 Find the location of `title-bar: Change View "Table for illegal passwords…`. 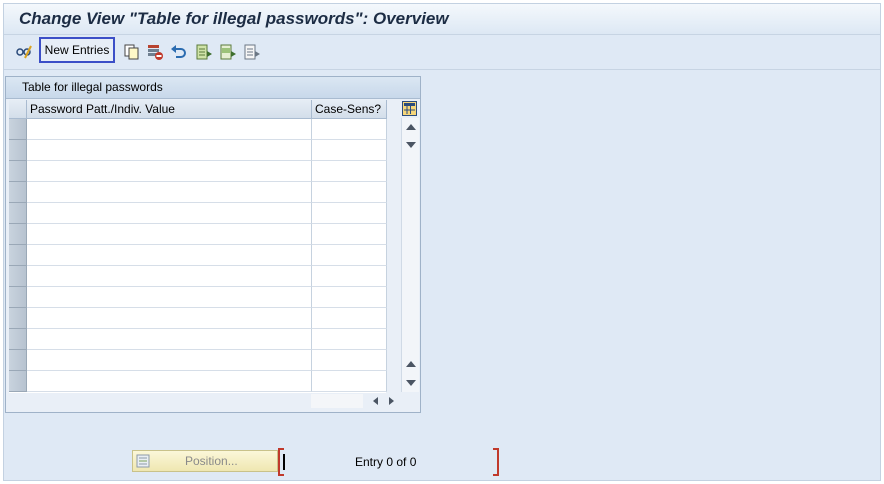

title-bar: Change View "Table for illegal passwords… is located at coordinates (442, 19).